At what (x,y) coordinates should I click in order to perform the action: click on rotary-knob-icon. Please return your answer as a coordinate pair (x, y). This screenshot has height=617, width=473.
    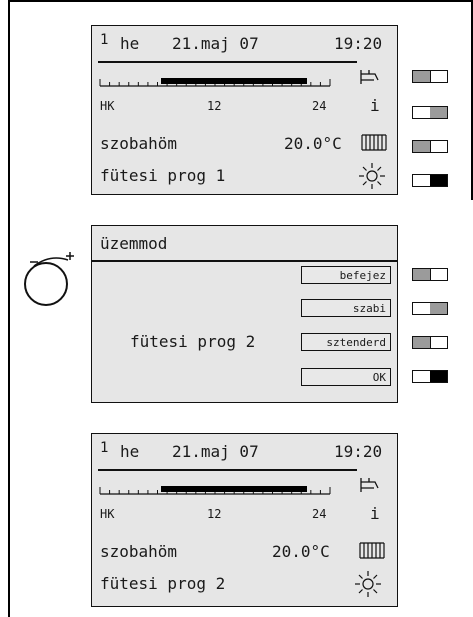
    Looking at the image, I should click on (46, 284).